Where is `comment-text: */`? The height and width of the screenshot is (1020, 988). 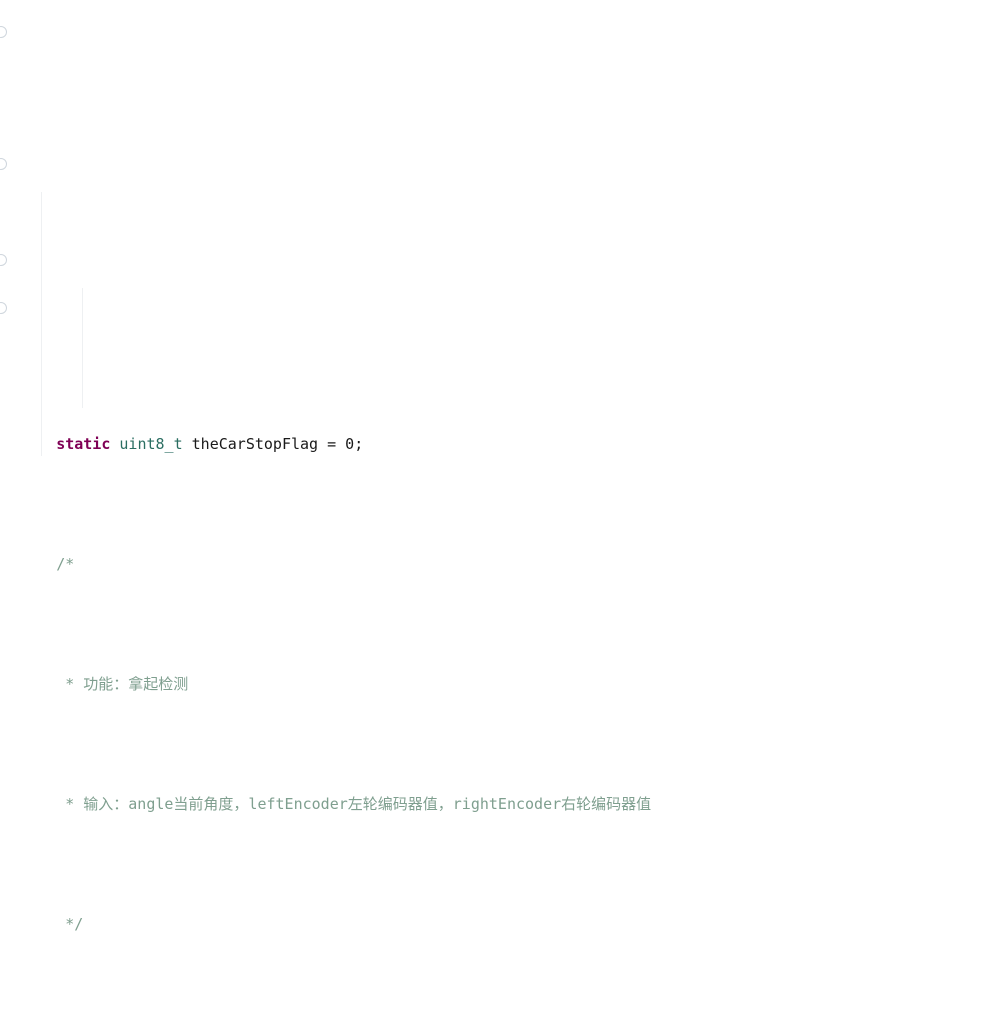
comment-text: */ is located at coordinates (70, 924).